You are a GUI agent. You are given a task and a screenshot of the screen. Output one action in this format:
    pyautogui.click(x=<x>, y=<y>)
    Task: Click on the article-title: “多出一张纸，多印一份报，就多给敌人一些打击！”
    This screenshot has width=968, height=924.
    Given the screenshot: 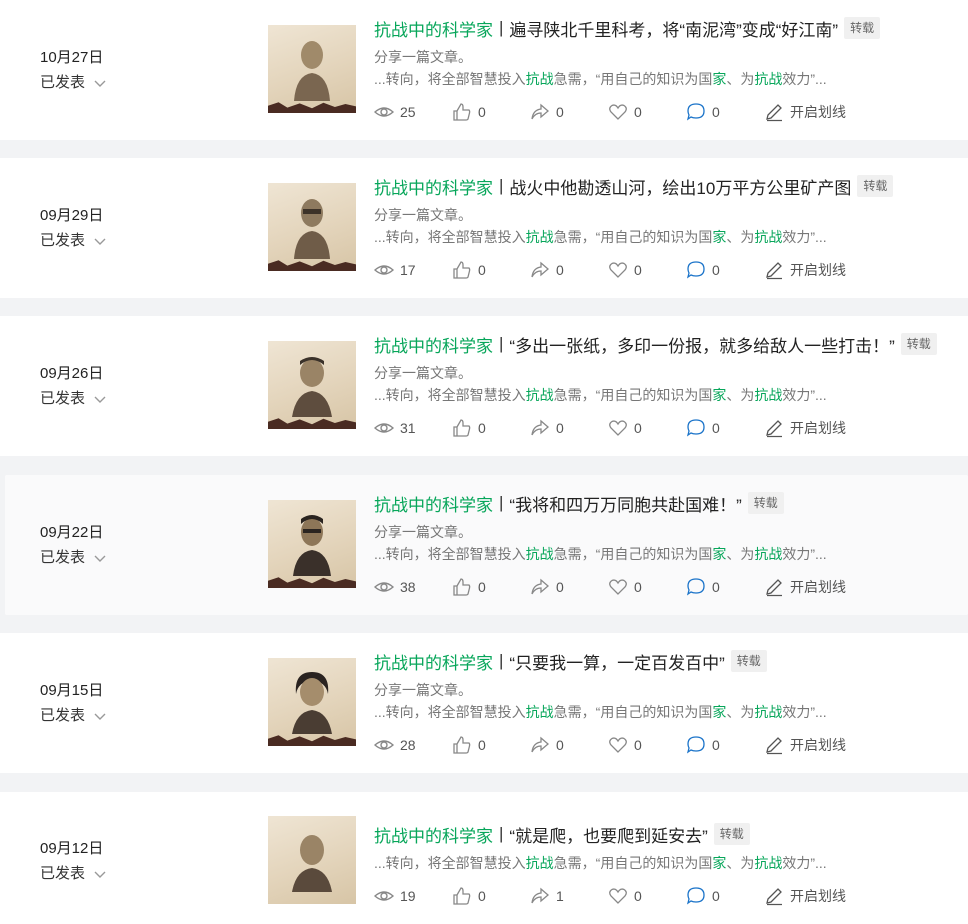 What is the action you would take?
    pyautogui.click(x=701, y=344)
    